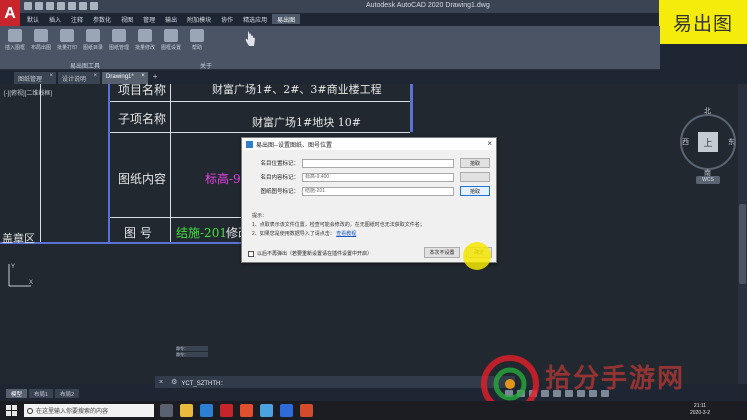 Image resolution: width=747 pixels, height=420 pixels. What do you see at coordinates (28, 6) in the screenshot?
I see `new-icon` at bounding box center [28, 6].